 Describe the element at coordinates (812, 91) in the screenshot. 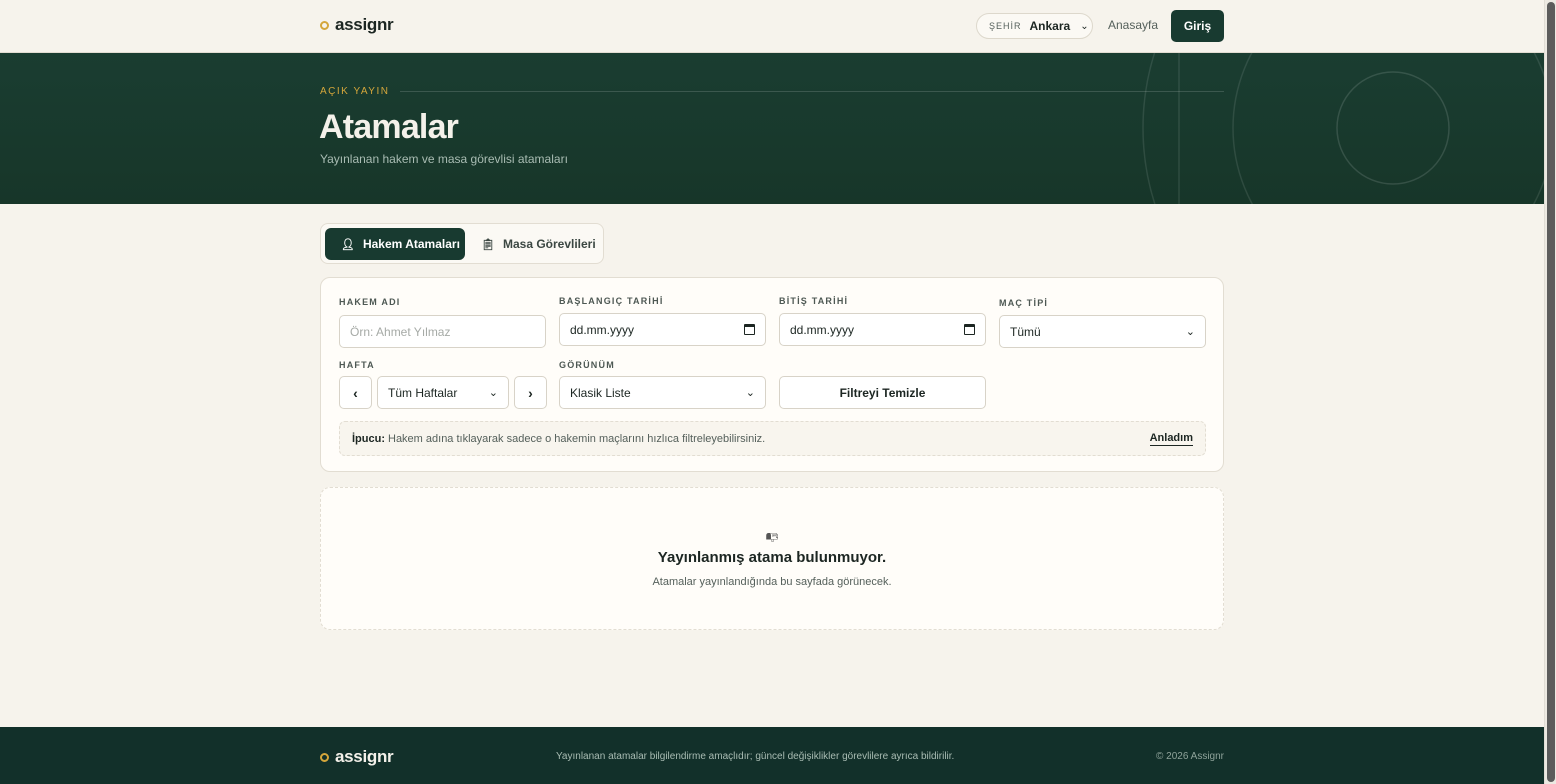

I see `eyebrow-divider` at that location.